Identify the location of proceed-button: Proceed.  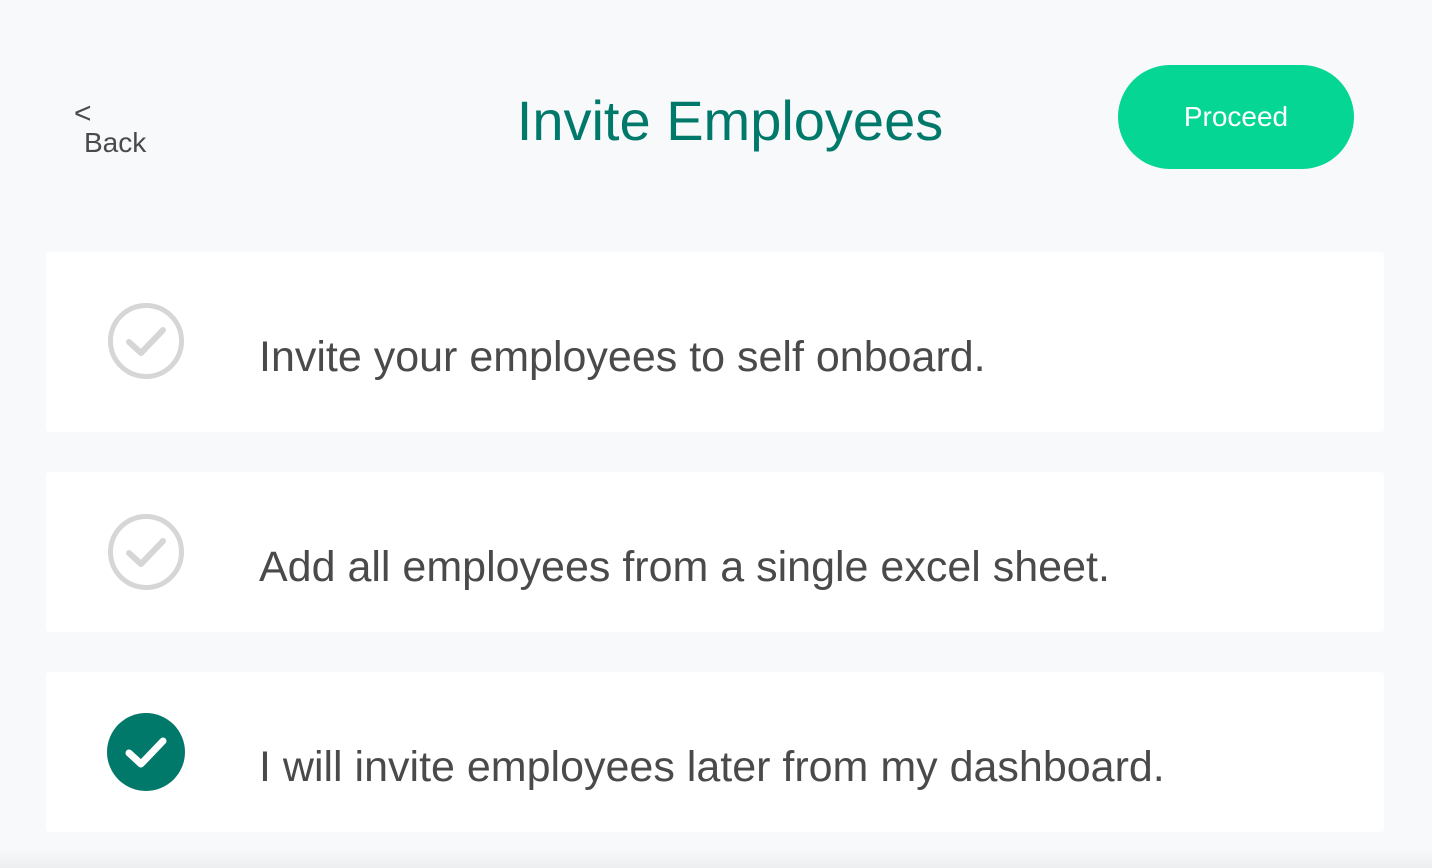
(1236, 117).